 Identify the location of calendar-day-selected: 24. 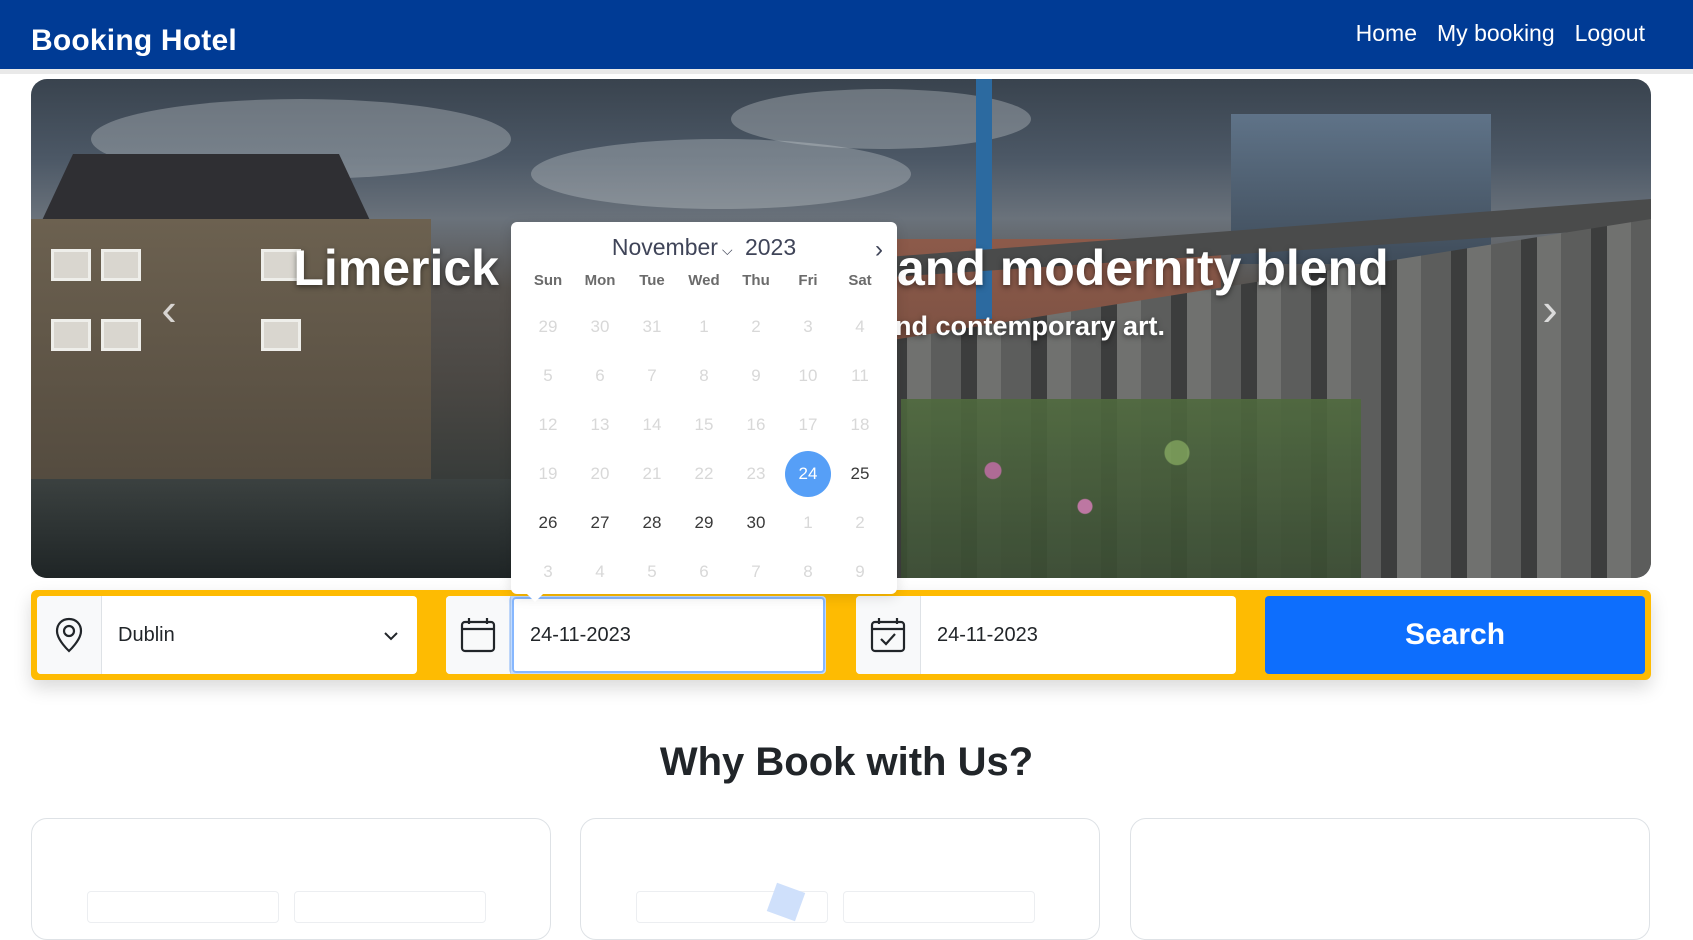
(808, 473).